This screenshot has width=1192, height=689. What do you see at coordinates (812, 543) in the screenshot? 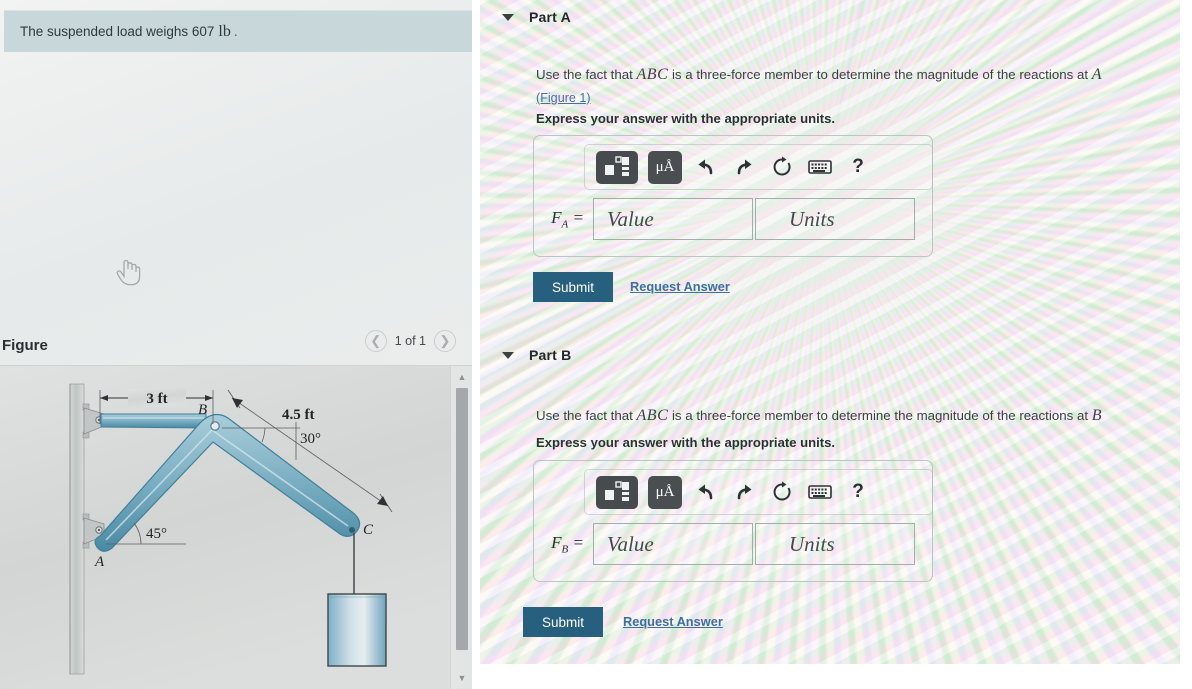
I see `part-b-units-placeholder: Units` at bounding box center [812, 543].